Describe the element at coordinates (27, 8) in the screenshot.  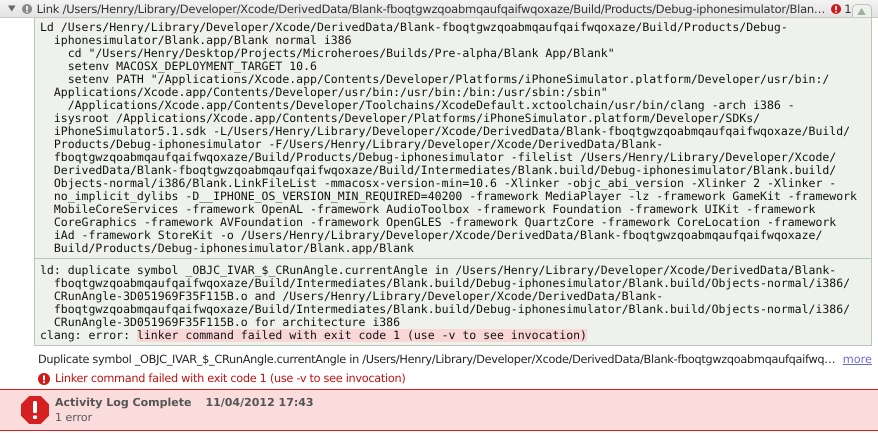
I see `alert-icon` at that location.